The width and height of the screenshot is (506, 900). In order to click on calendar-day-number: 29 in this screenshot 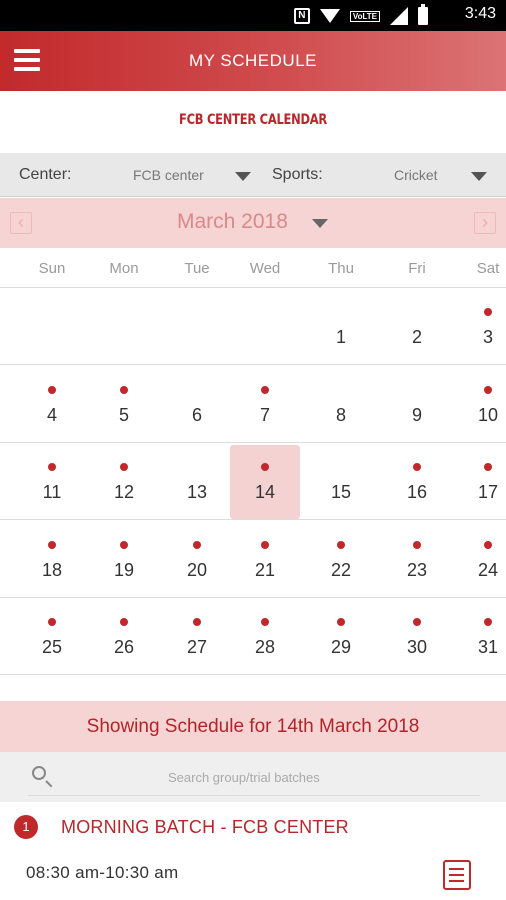, I will do `click(341, 647)`.